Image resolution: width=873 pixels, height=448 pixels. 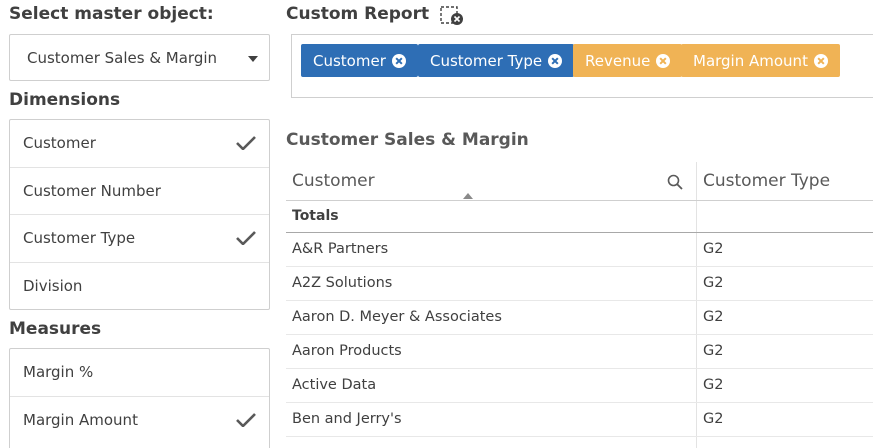 I want to click on chip-customer: Customer, so click(x=359, y=60).